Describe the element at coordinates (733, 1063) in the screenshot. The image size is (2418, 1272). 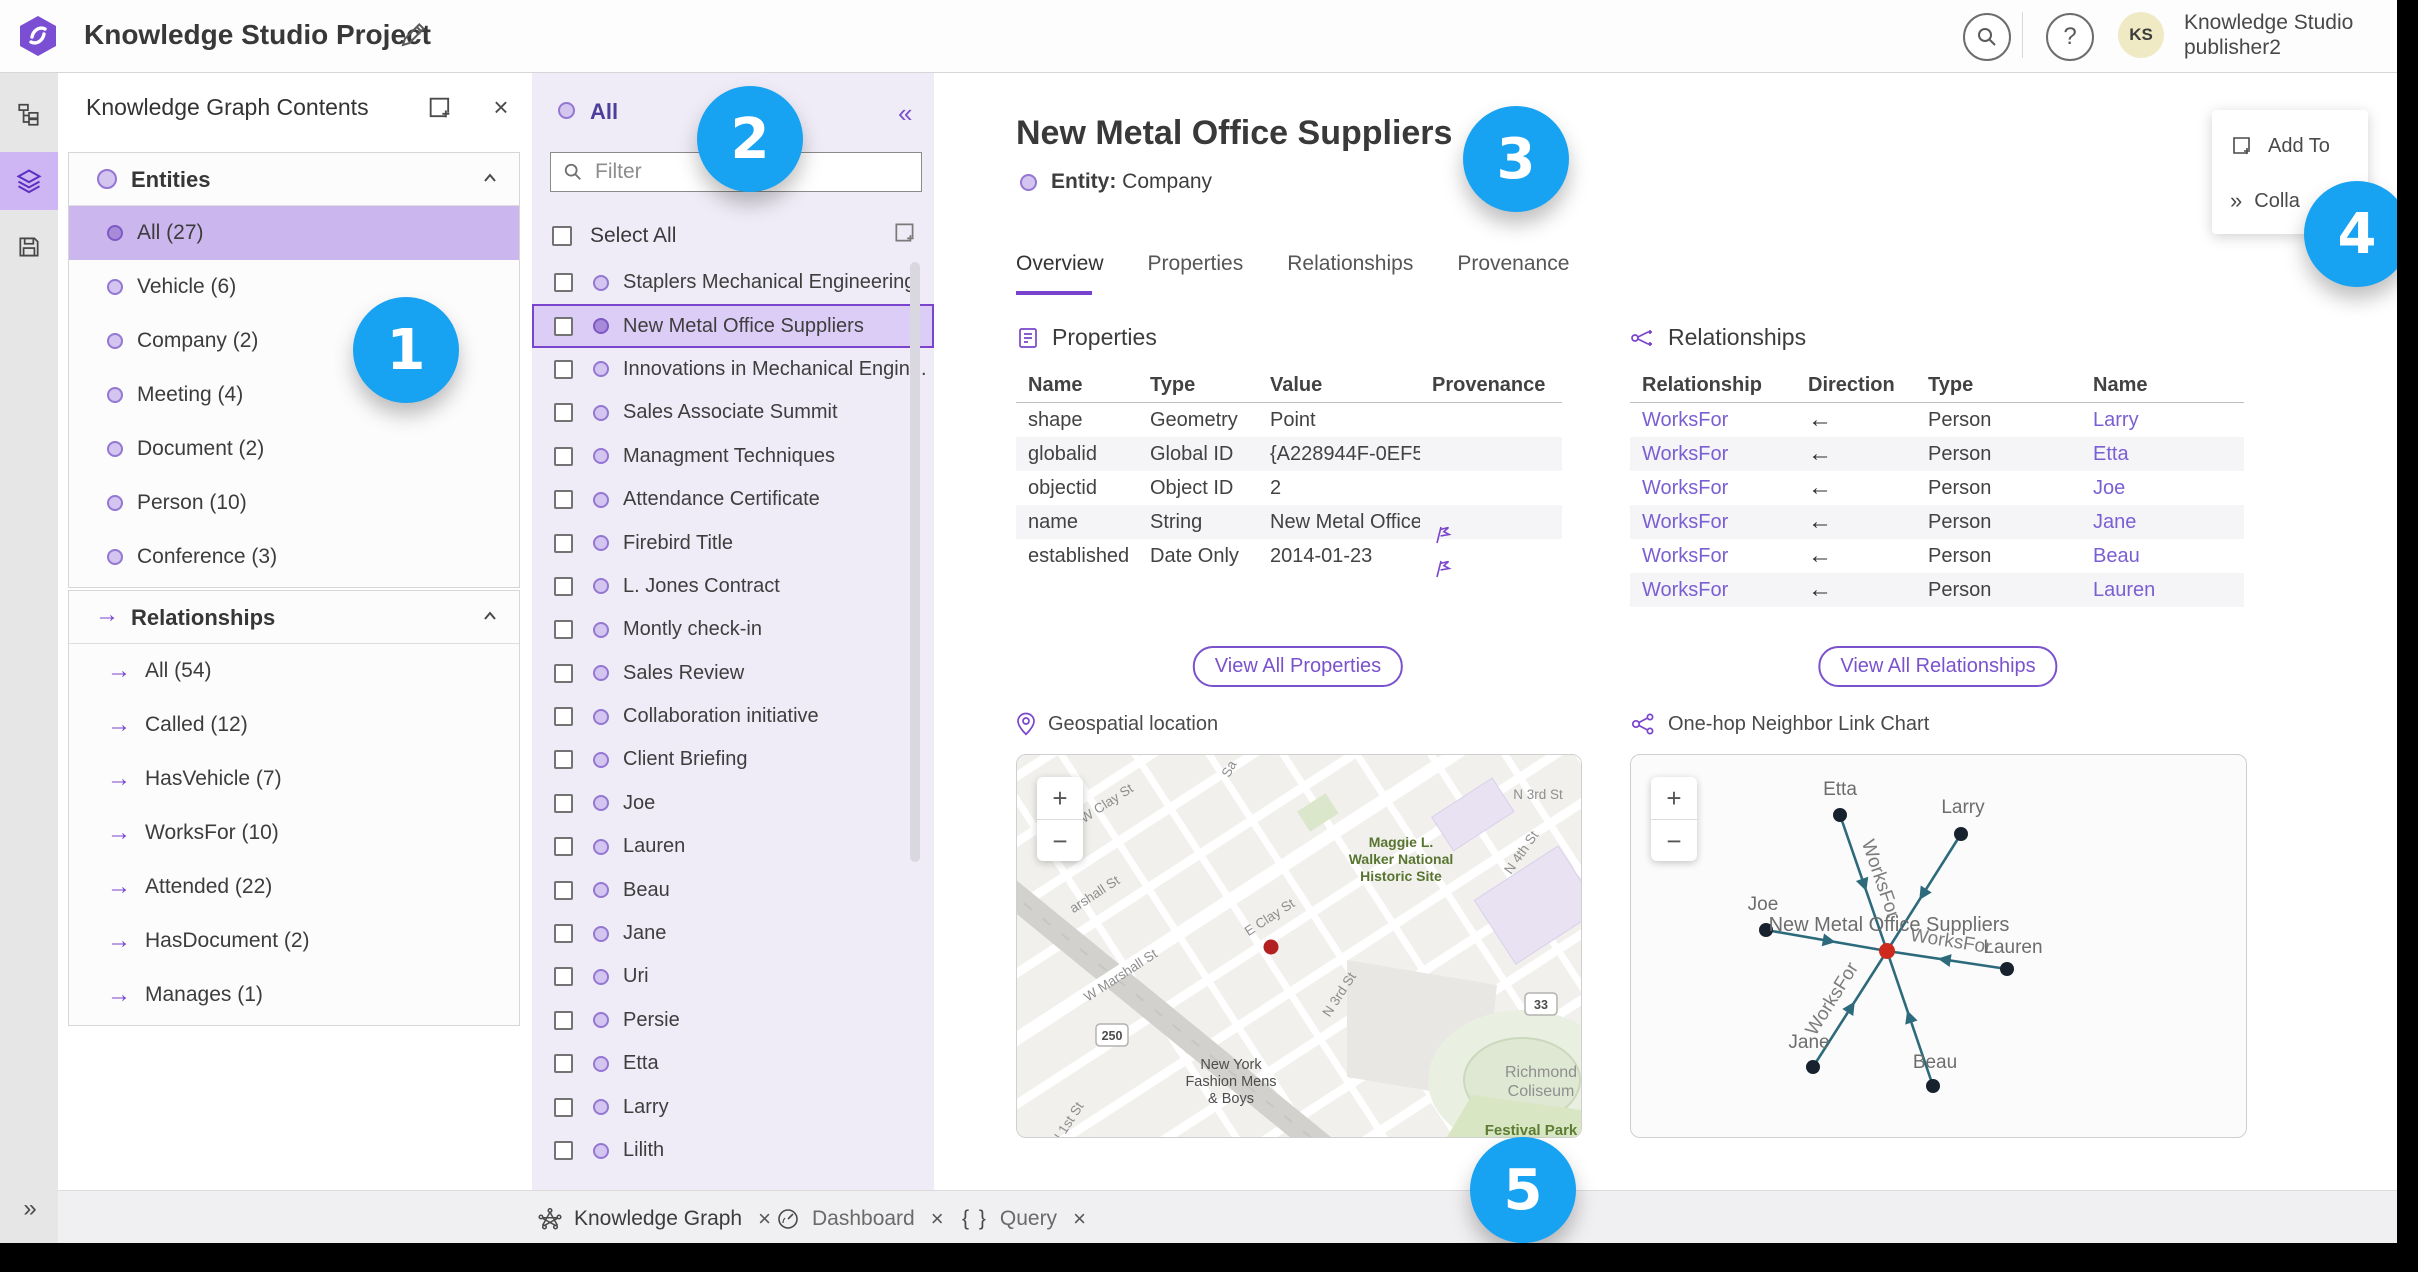
I see `entity-instance-item: Etta` at that location.